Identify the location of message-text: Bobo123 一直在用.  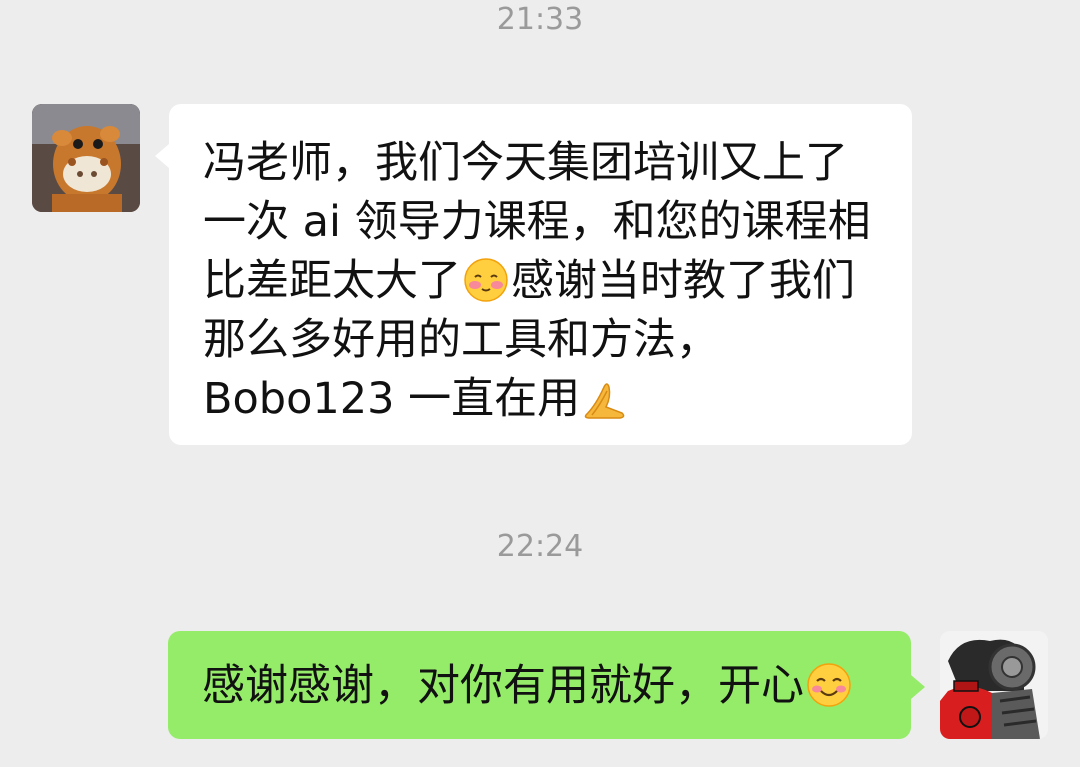
(392, 399).